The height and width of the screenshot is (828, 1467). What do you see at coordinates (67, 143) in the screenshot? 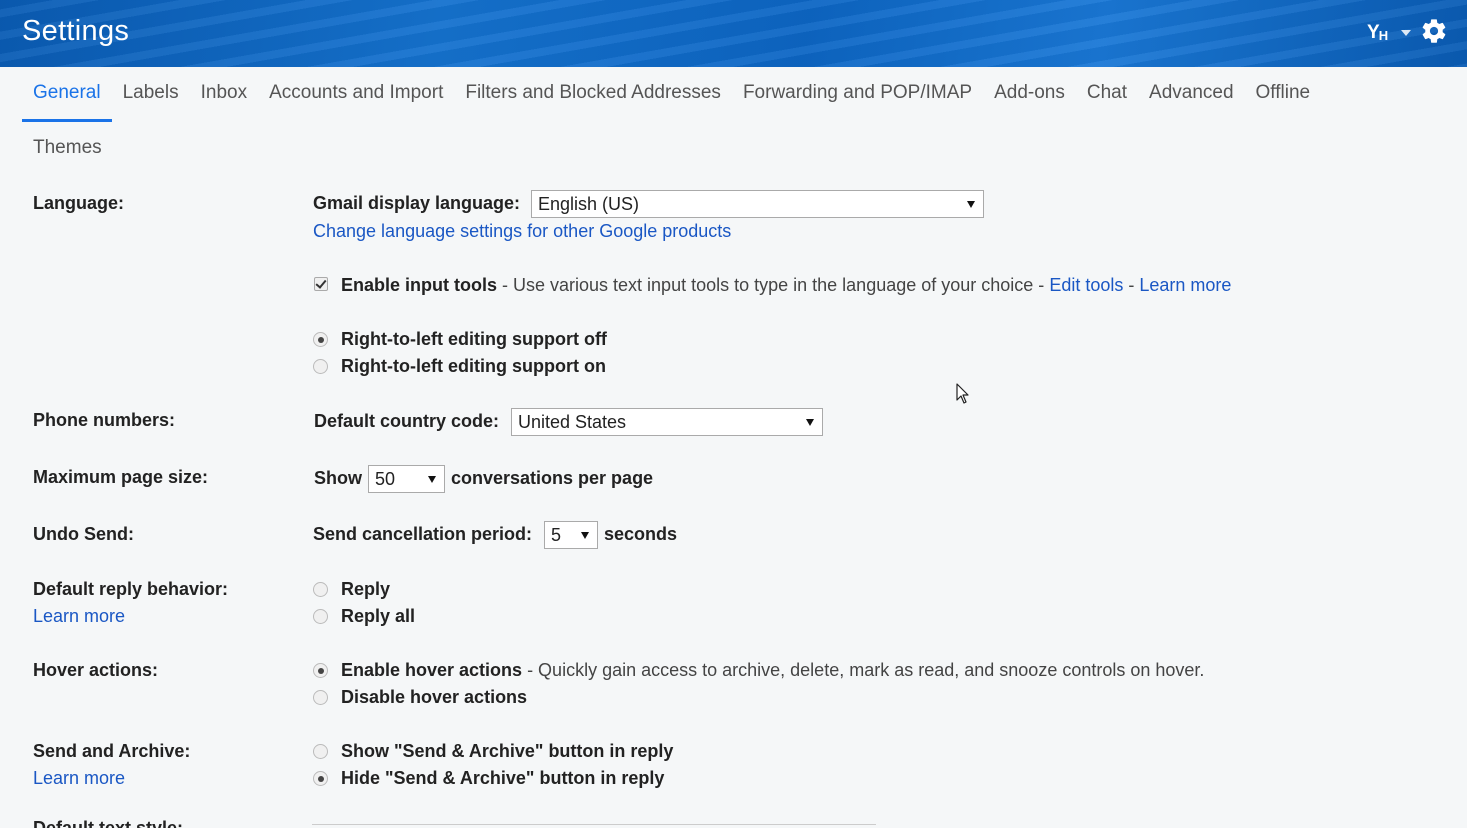
I see `tab-themes: Themes` at bounding box center [67, 143].